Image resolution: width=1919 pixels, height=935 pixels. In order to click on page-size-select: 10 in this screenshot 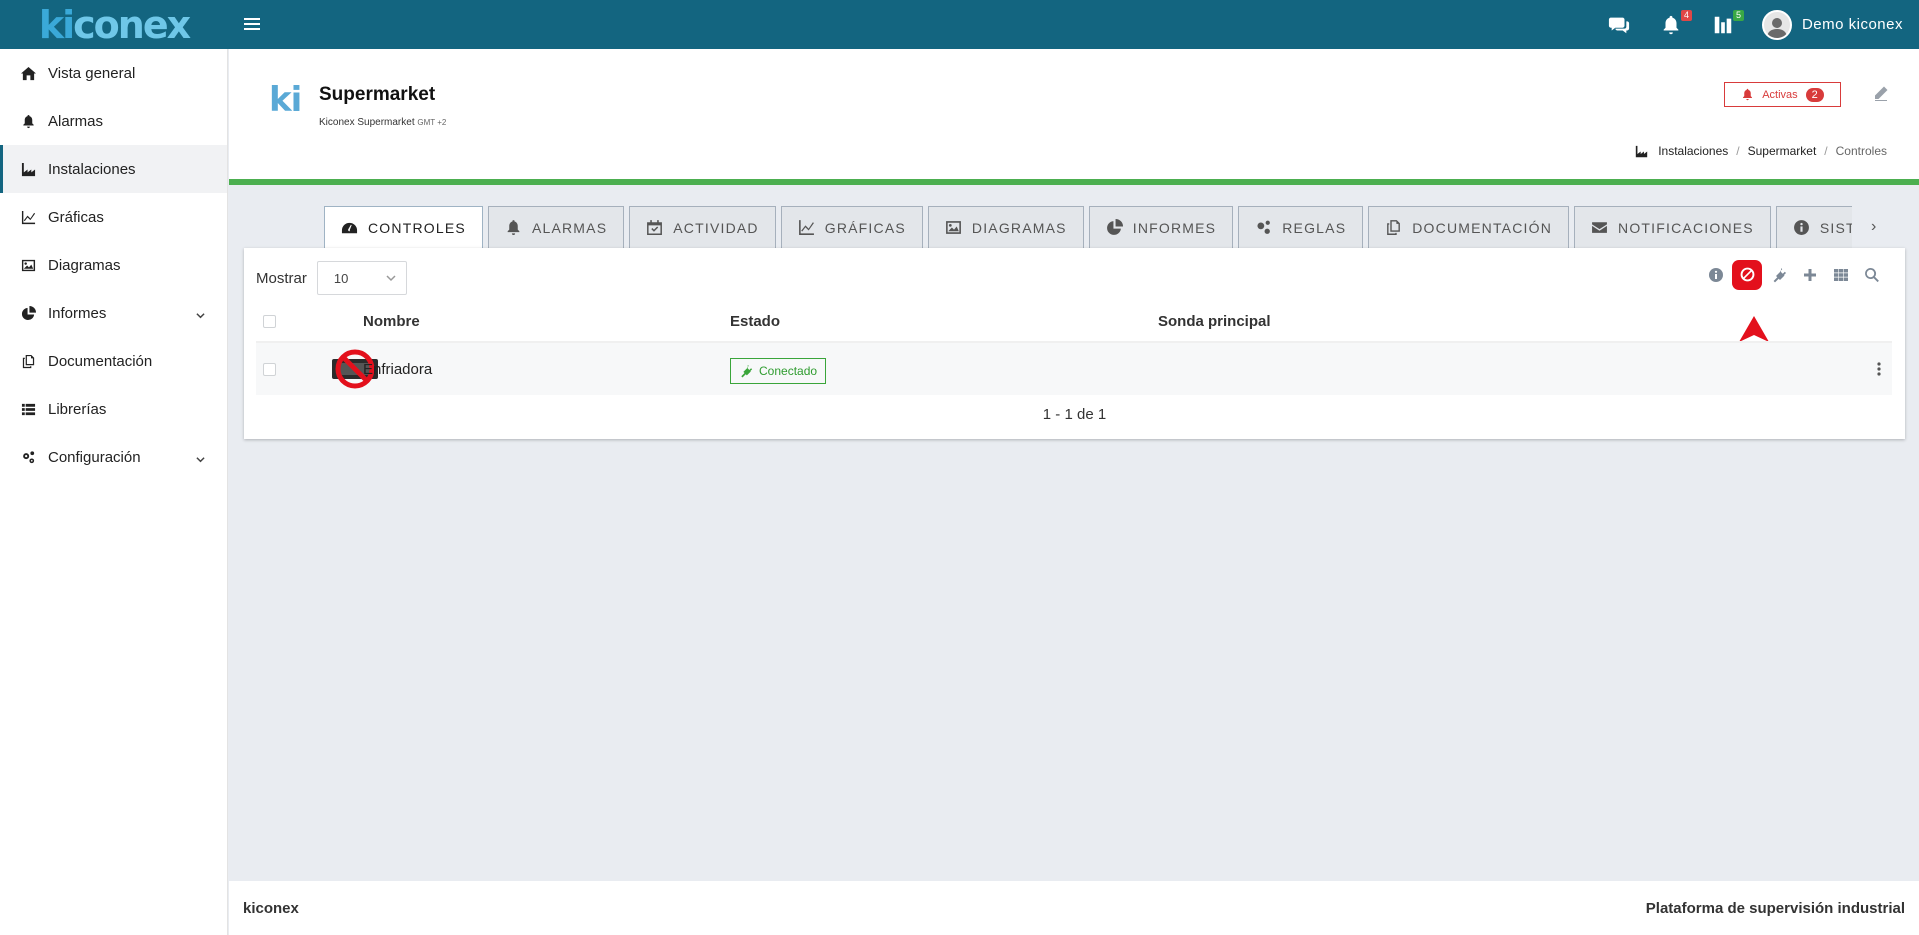, I will do `click(361, 278)`.